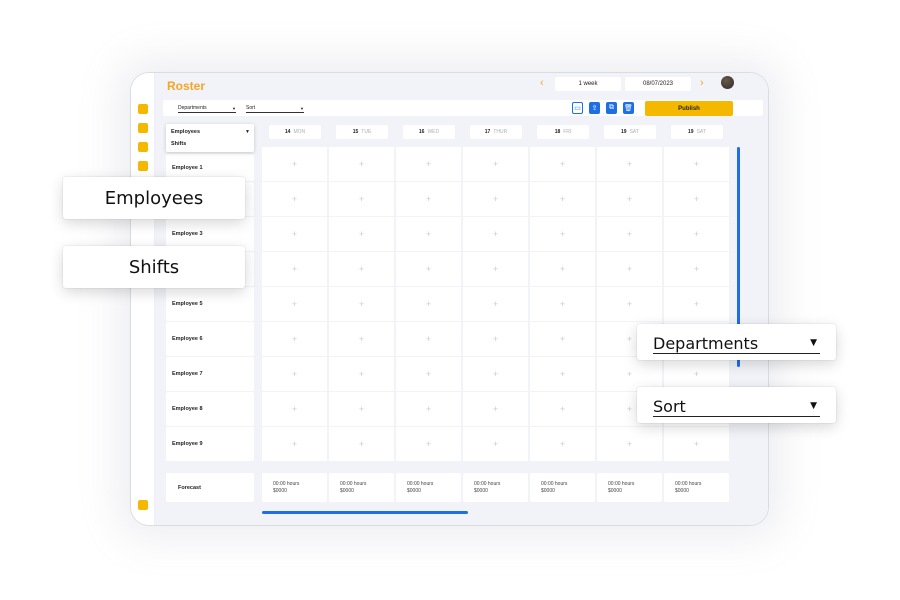 This screenshot has height=600, width=900. What do you see at coordinates (210, 374) in the screenshot?
I see `employee-row-label: Employee 7` at bounding box center [210, 374].